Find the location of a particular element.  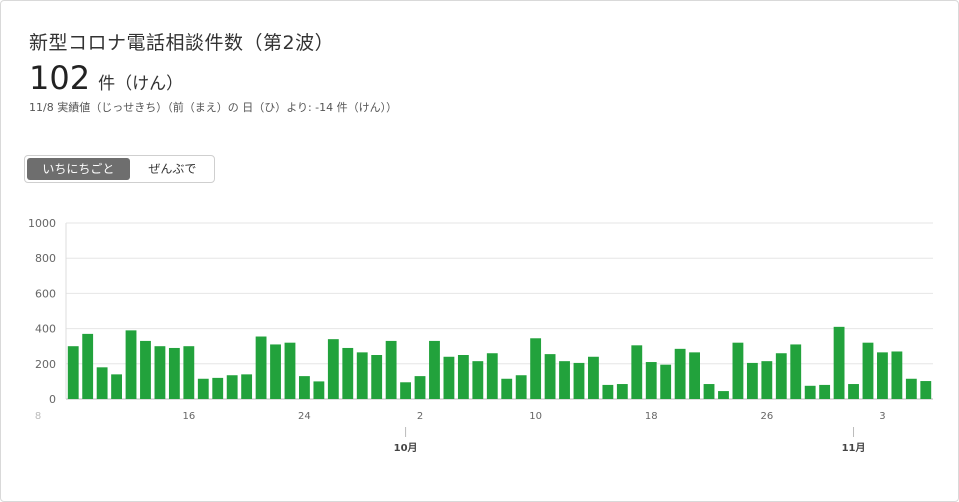

x-tick-label: 2 is located at coordinates (420, 416).